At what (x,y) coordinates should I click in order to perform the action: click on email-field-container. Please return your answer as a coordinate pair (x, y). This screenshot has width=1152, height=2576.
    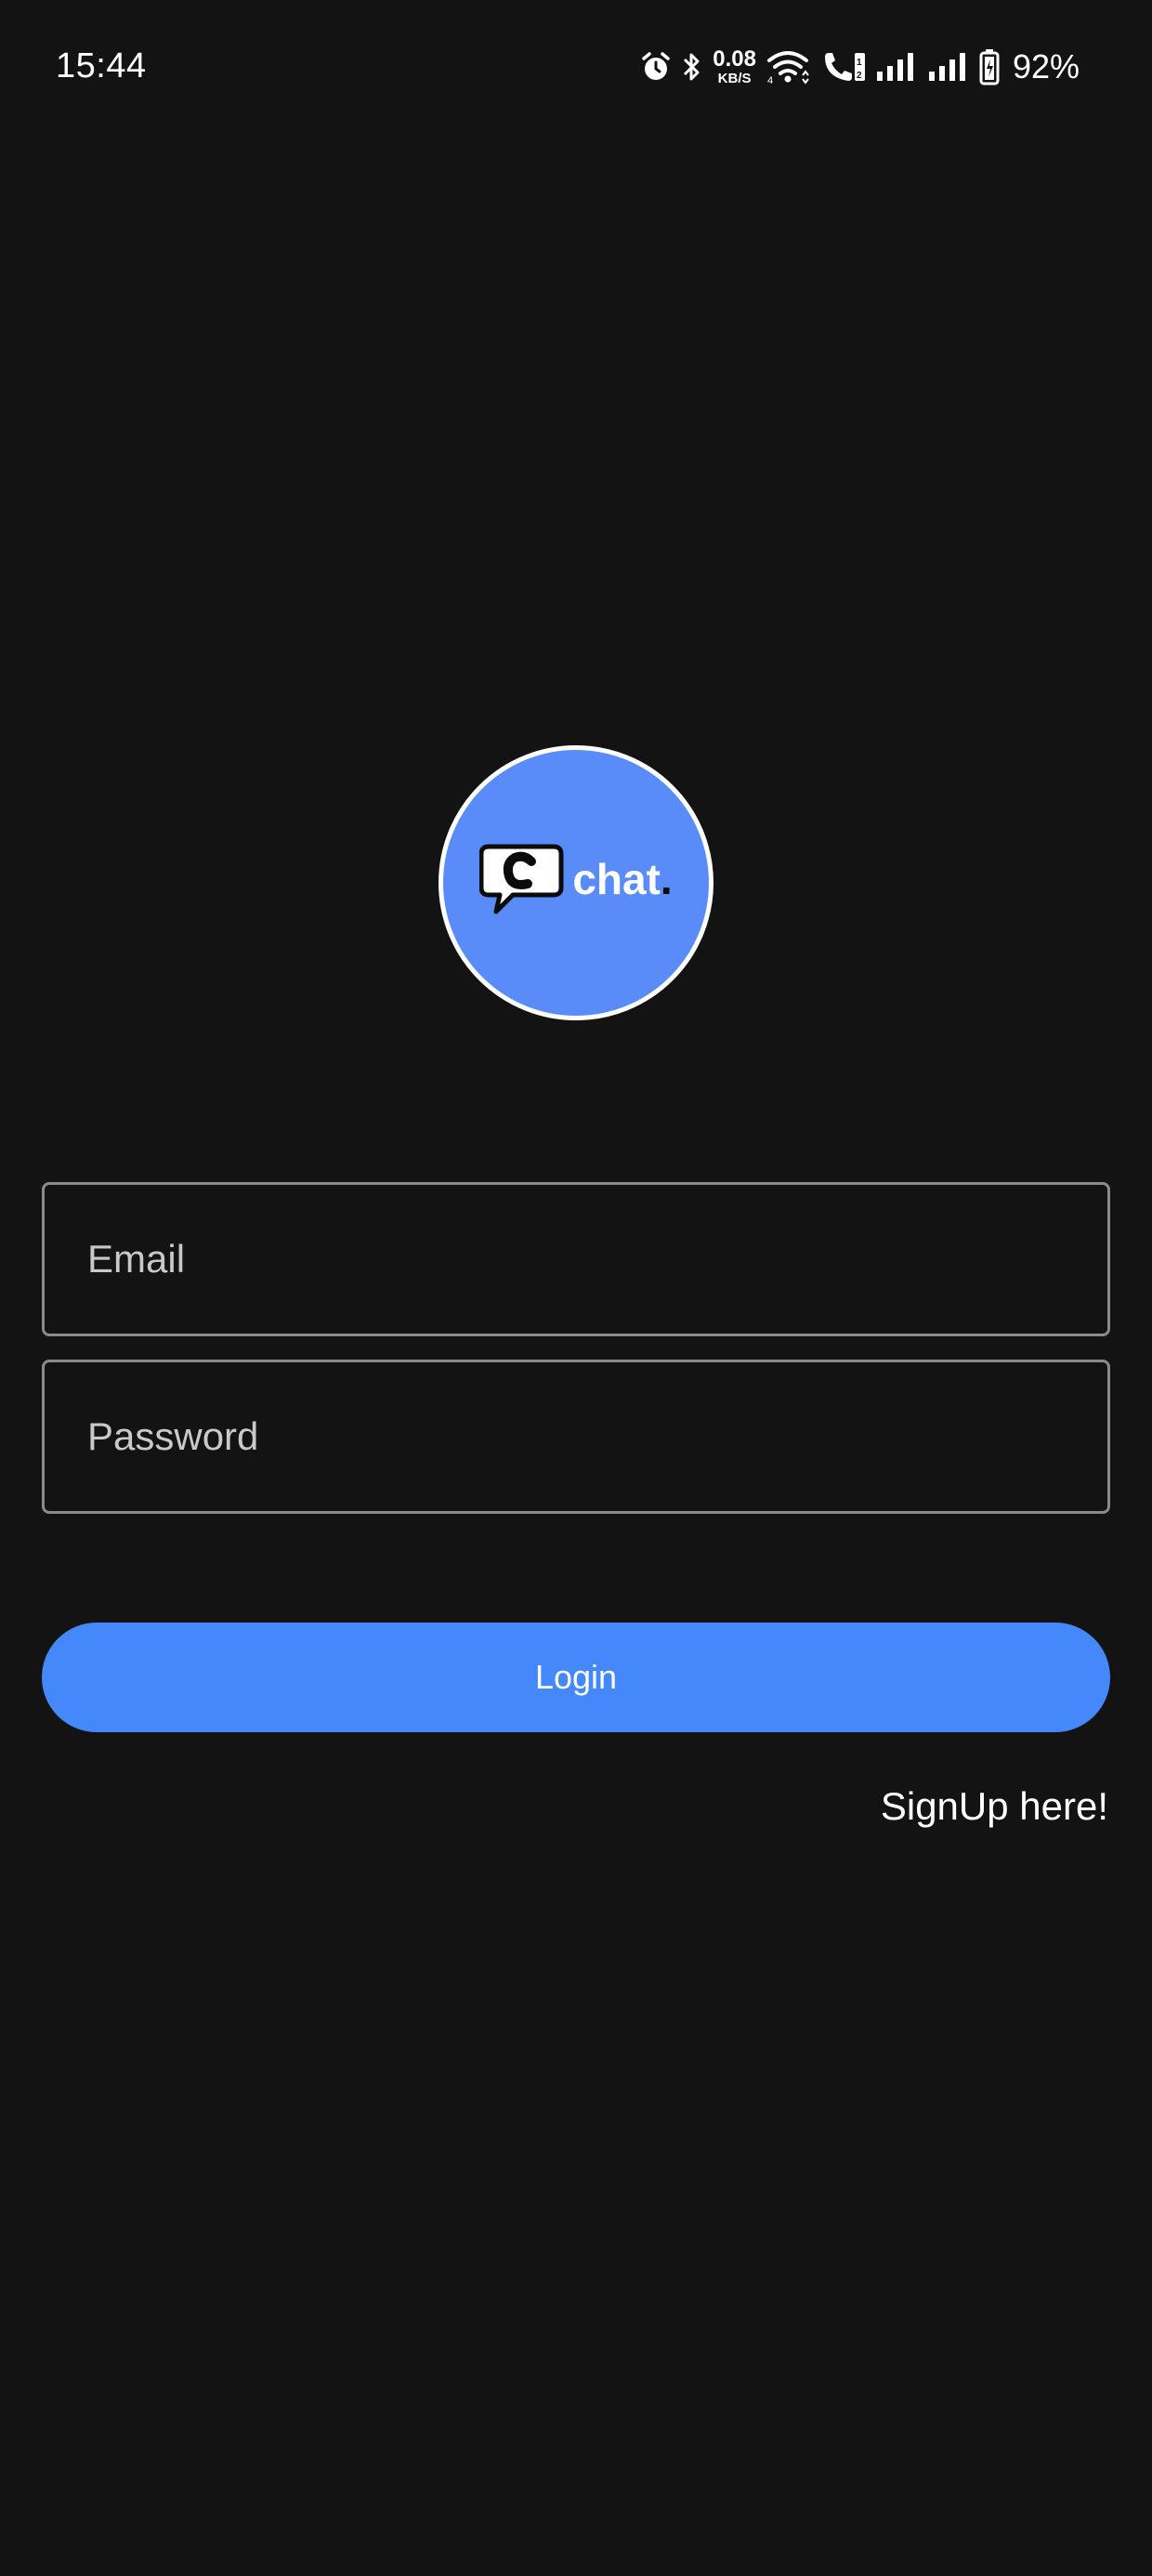
    Looking at the image, I should click on (576, 1259).